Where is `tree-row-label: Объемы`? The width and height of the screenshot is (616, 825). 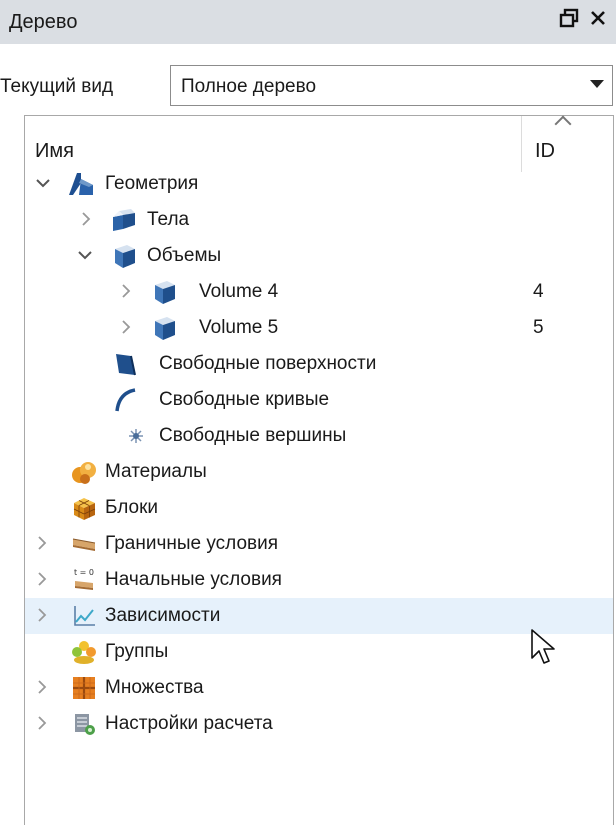 tree-row-label: Объемы is located at coordinates (184, 255).